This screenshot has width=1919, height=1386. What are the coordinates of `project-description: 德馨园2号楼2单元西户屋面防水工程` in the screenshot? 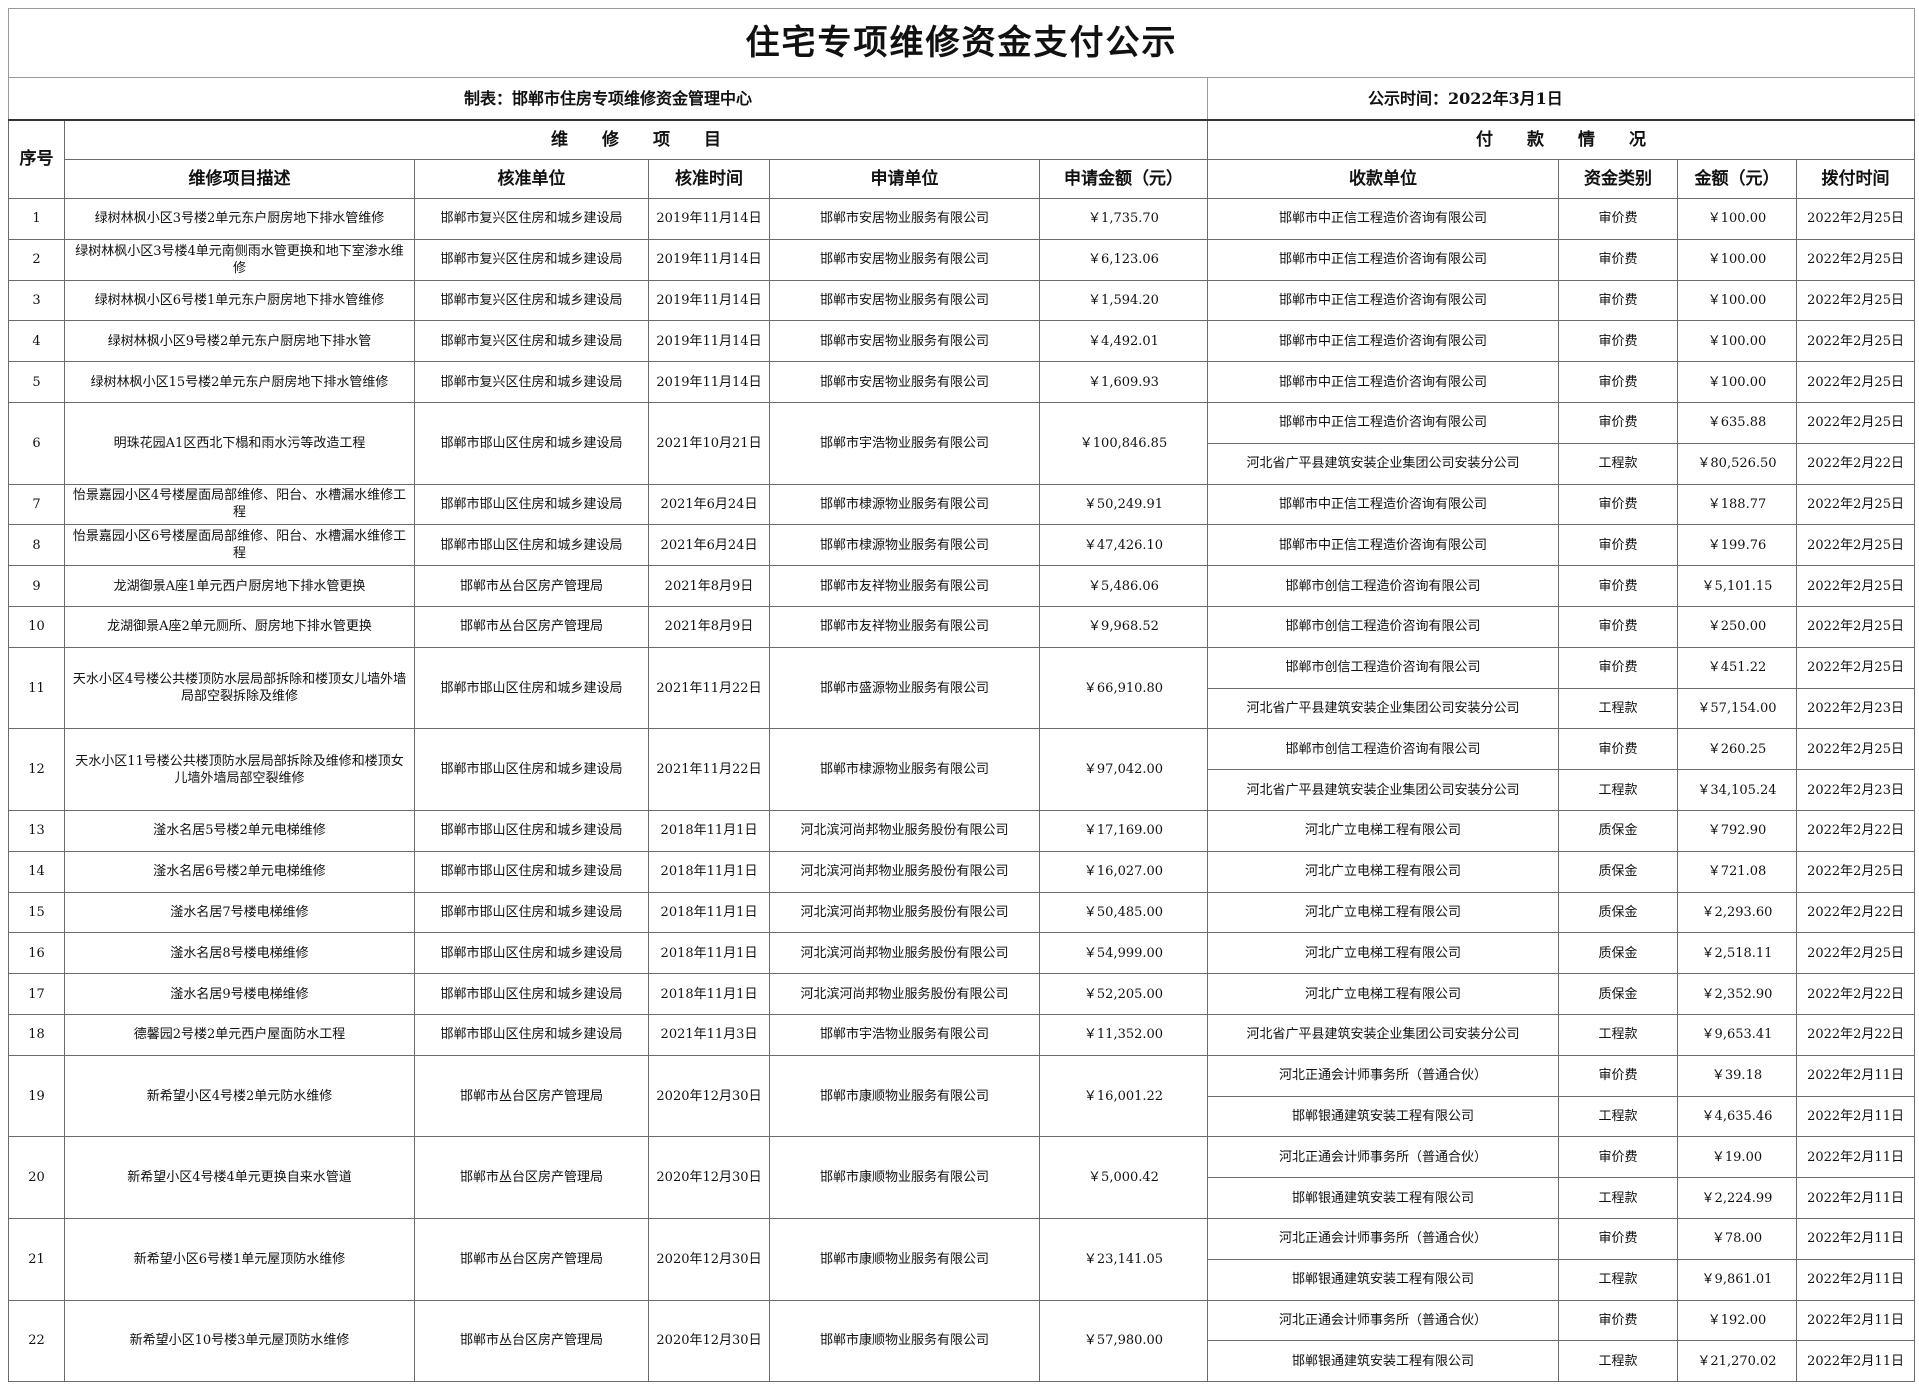 It's located at (239, 1034).